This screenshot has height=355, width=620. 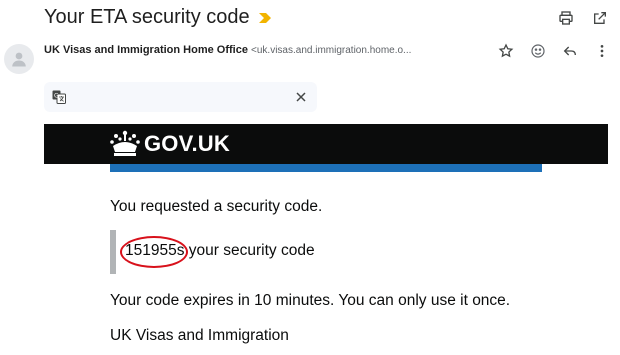 What do you see at coordinates (187, 144) in the screenshot?
I see `govuk-logo-text: GOV.UK` at bounding box center [187, 144].